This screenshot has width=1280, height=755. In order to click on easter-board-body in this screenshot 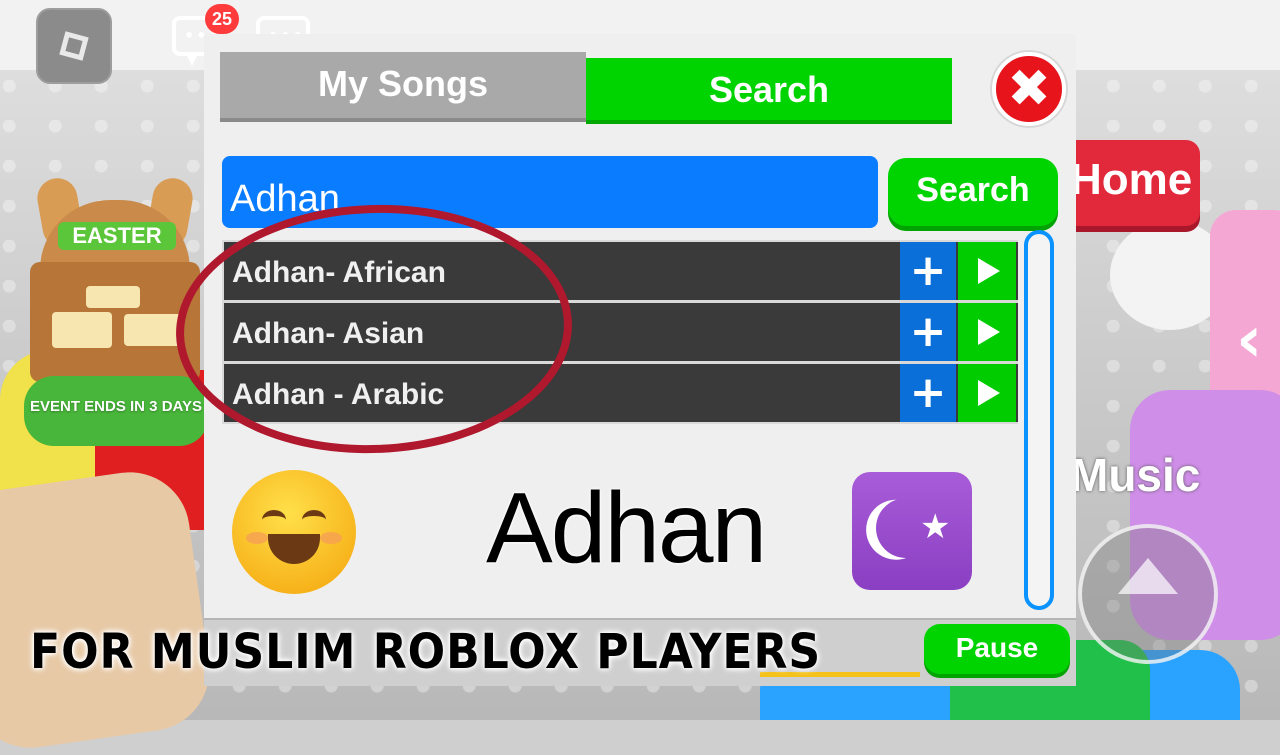, I will do `click(115, 322)`.